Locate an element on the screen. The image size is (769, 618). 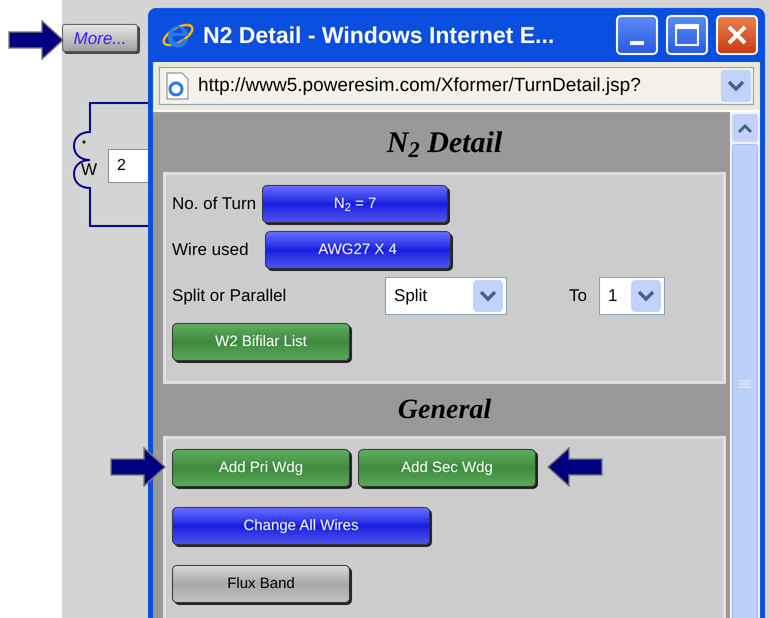
winding-label: W is located at coordinates (89, 170).